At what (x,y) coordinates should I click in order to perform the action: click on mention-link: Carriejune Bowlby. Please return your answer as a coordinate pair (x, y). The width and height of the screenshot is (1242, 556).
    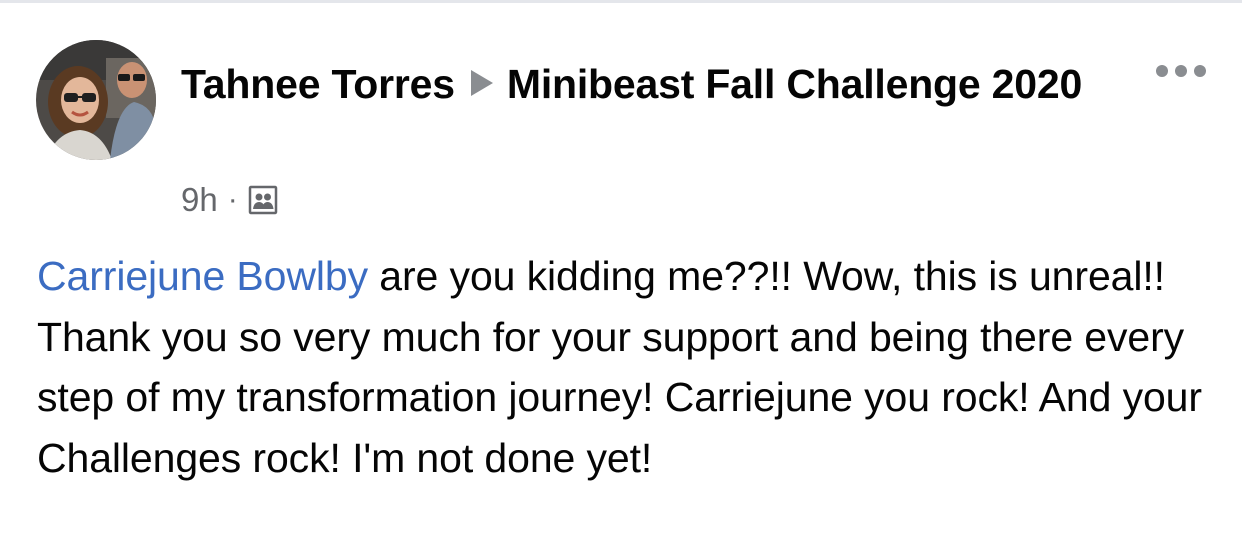
    Looking at the image, I should click on (202, 276).